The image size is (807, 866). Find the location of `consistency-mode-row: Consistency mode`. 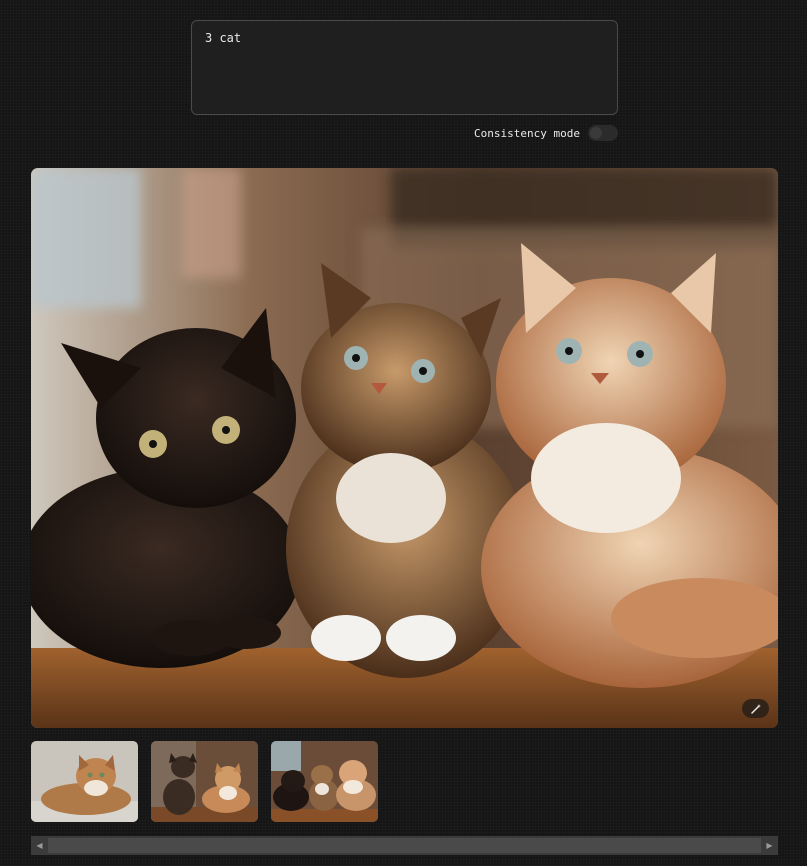

consistency-mode-row: Consistency mode is located at coordinates (539, 133).